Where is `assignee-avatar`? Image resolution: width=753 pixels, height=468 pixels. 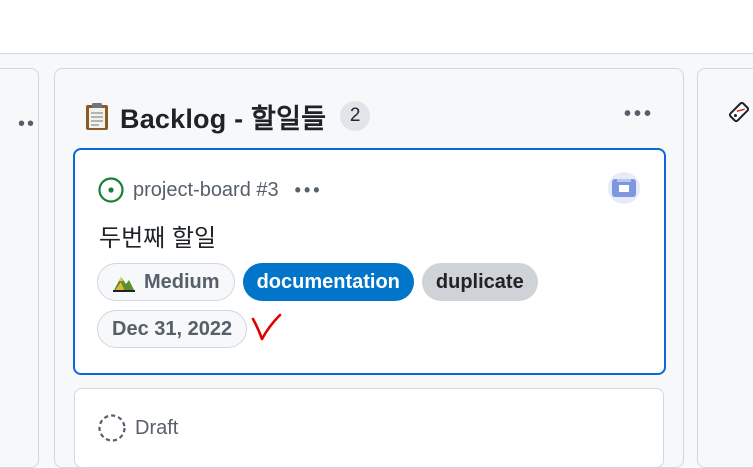 assignee-avatar is located at coordinates (624, 188).